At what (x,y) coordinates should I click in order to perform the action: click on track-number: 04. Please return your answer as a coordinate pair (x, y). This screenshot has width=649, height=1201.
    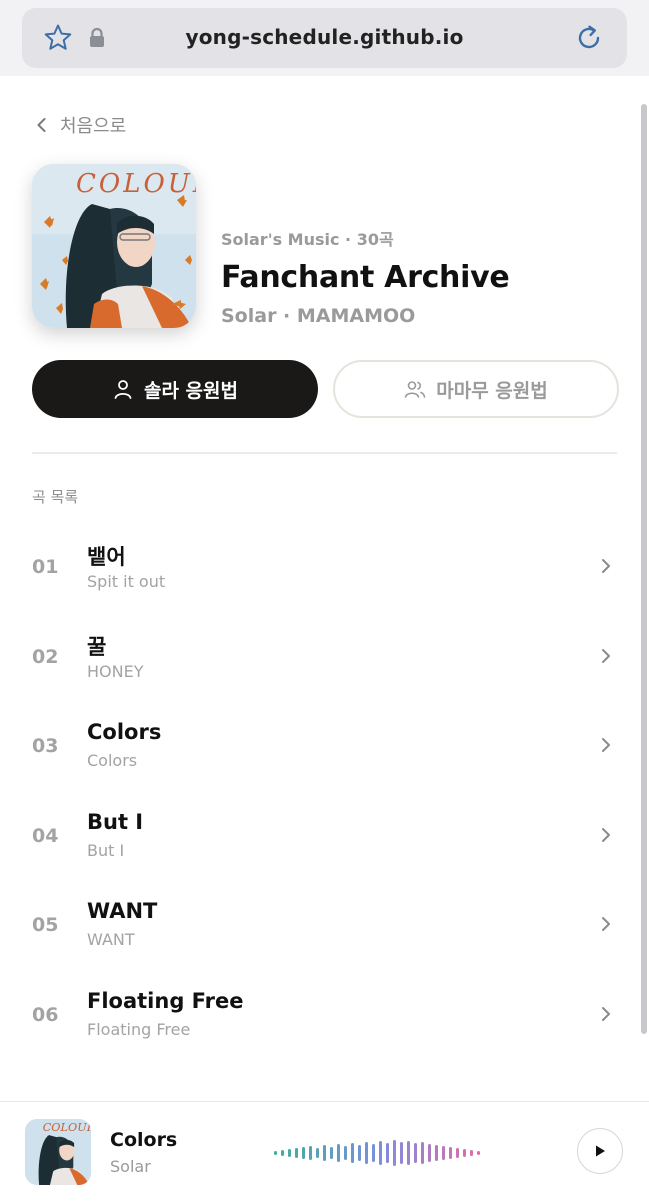
    Looking at the image, I should click on (45, 835).